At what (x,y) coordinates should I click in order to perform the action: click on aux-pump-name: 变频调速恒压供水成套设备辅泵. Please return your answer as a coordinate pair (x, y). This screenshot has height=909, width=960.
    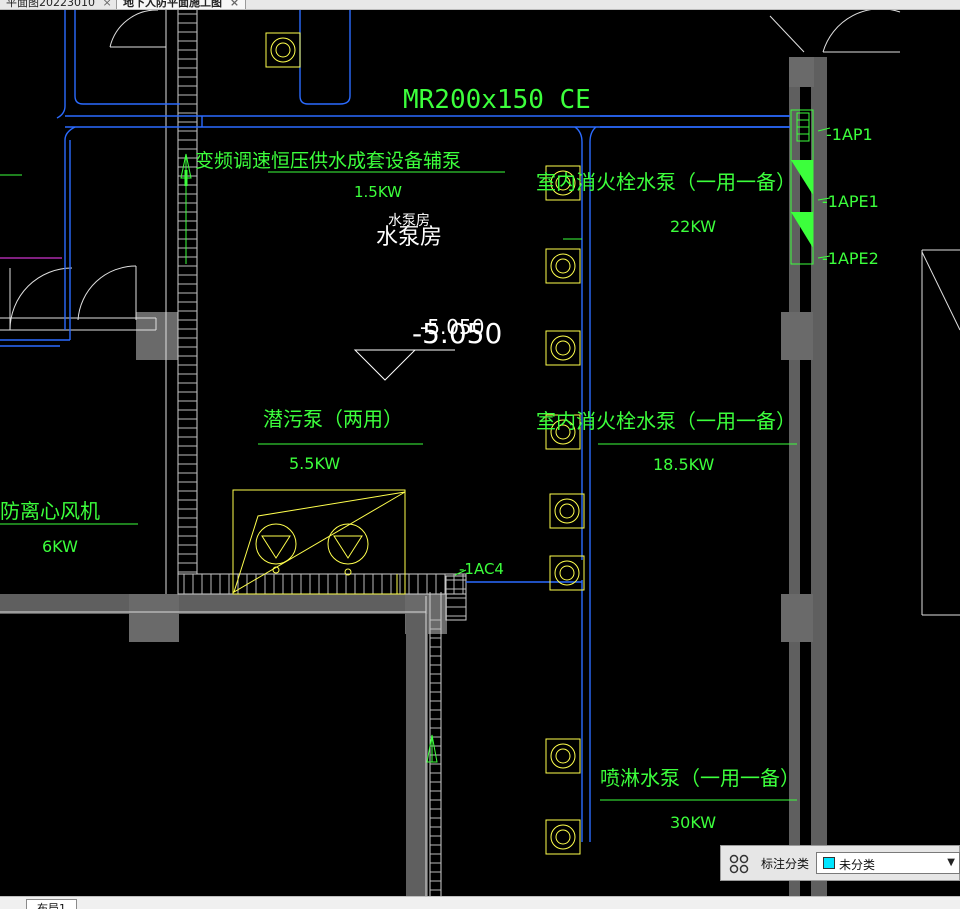
    Looking at the image, I should click on (328, 161).